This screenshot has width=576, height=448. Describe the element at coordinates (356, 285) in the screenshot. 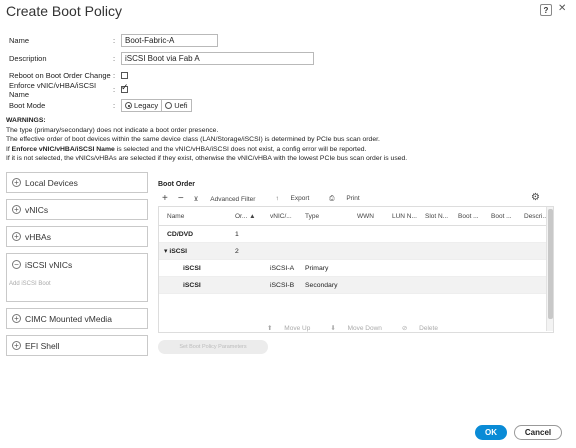

I see `table-row: iSCSI iSCSI-B Secondary` at that location.